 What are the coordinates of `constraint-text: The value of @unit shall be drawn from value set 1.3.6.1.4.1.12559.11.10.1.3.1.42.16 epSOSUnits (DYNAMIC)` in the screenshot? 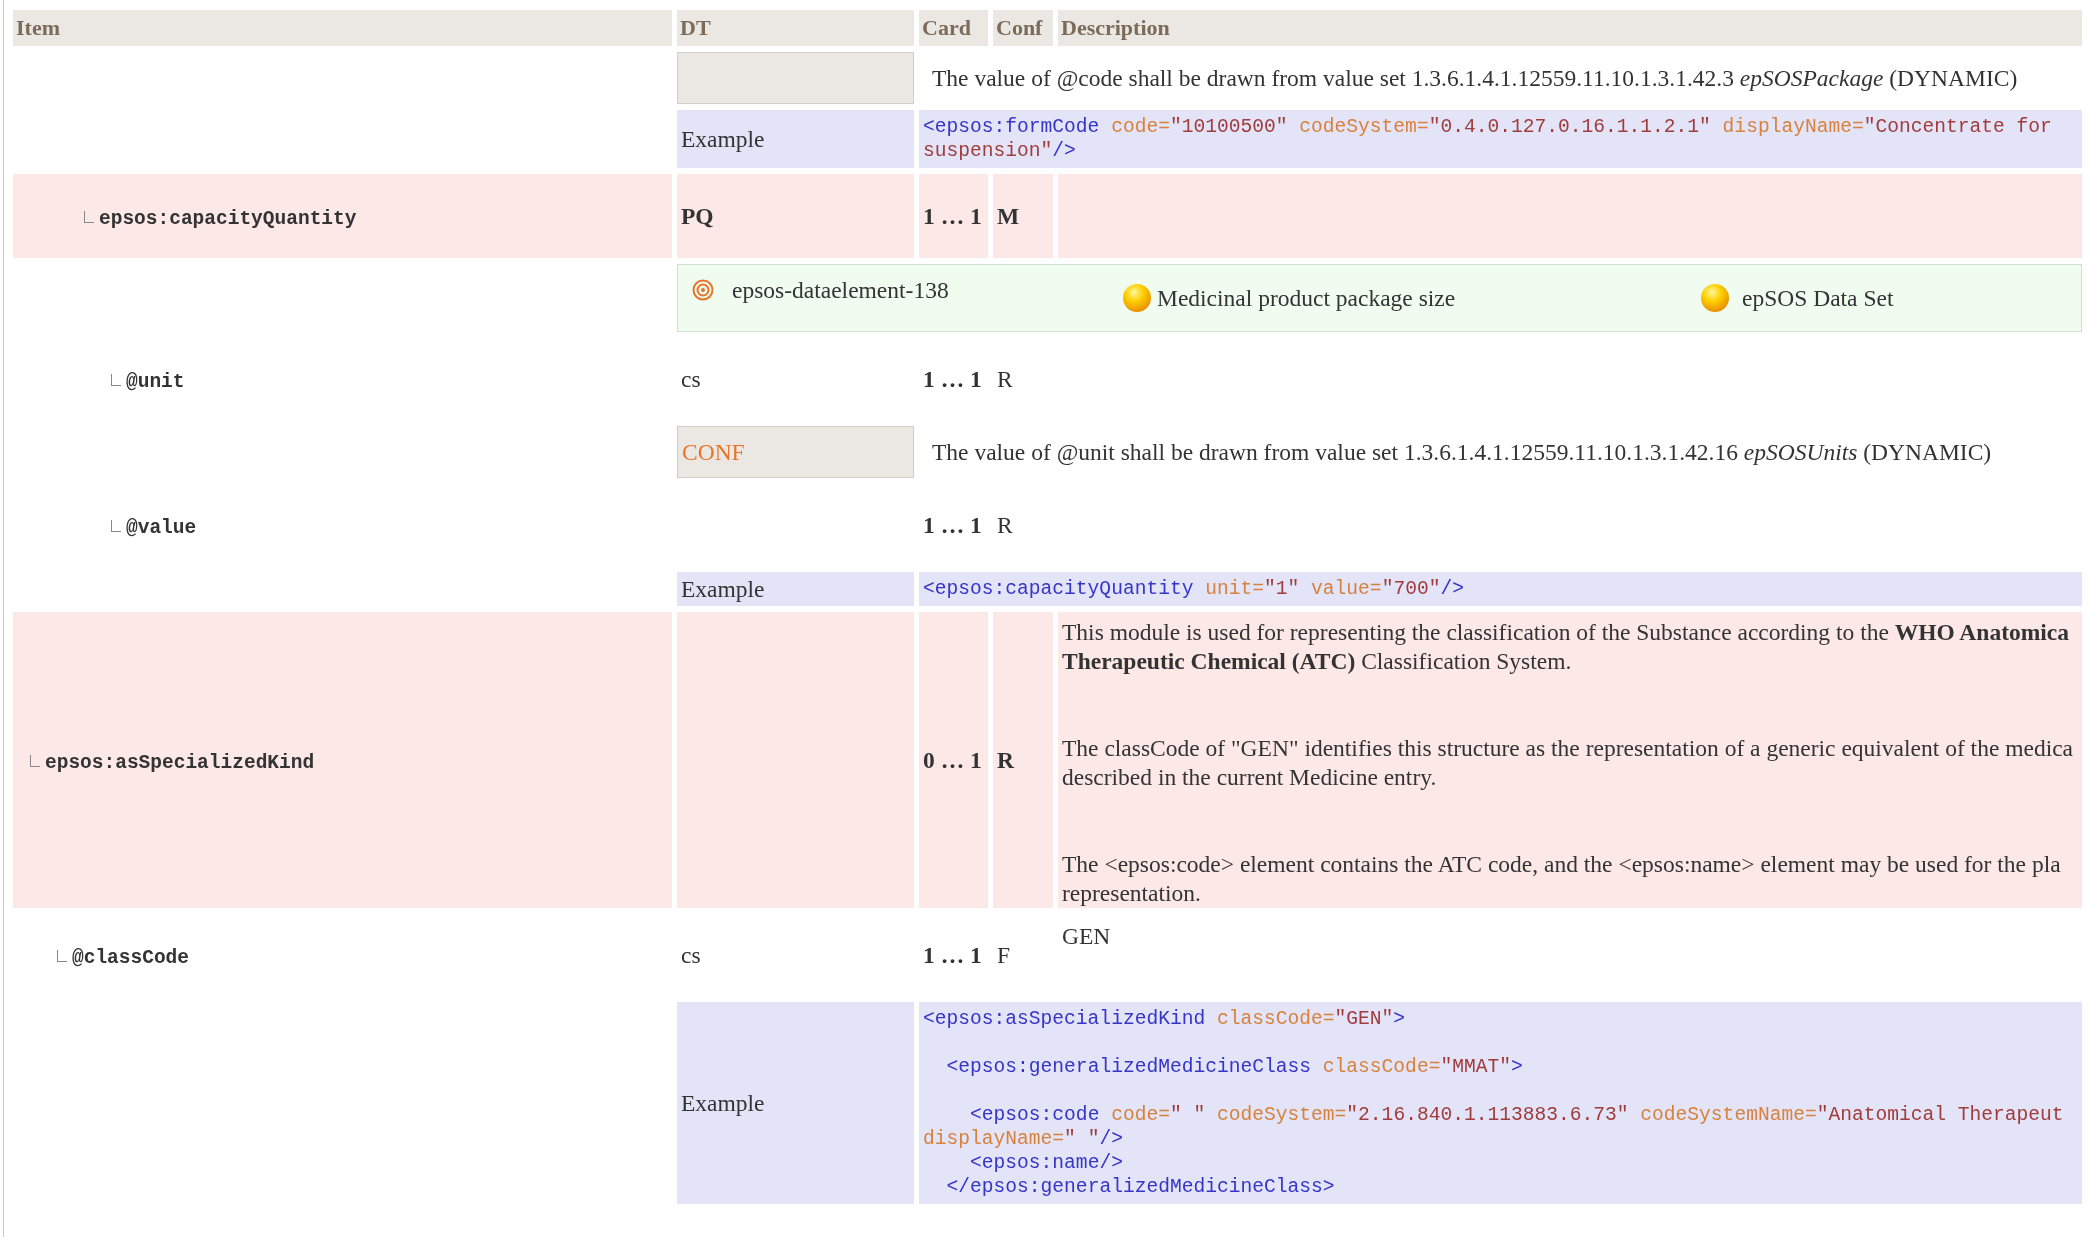 It's located at (1462, 451).